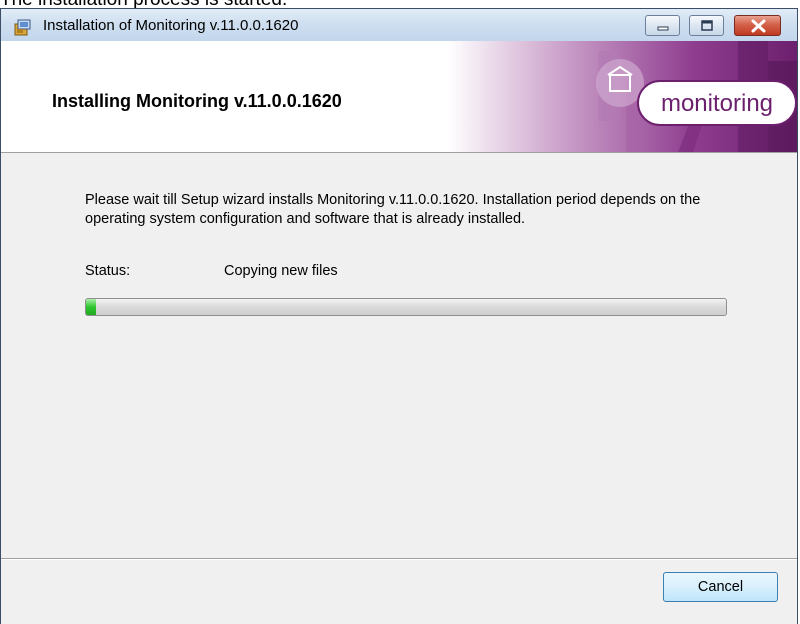 The image size is (800, 624). I want to click on title-bar: Installation of Monitoring v.11.0.0.1620, so click(399, 25).